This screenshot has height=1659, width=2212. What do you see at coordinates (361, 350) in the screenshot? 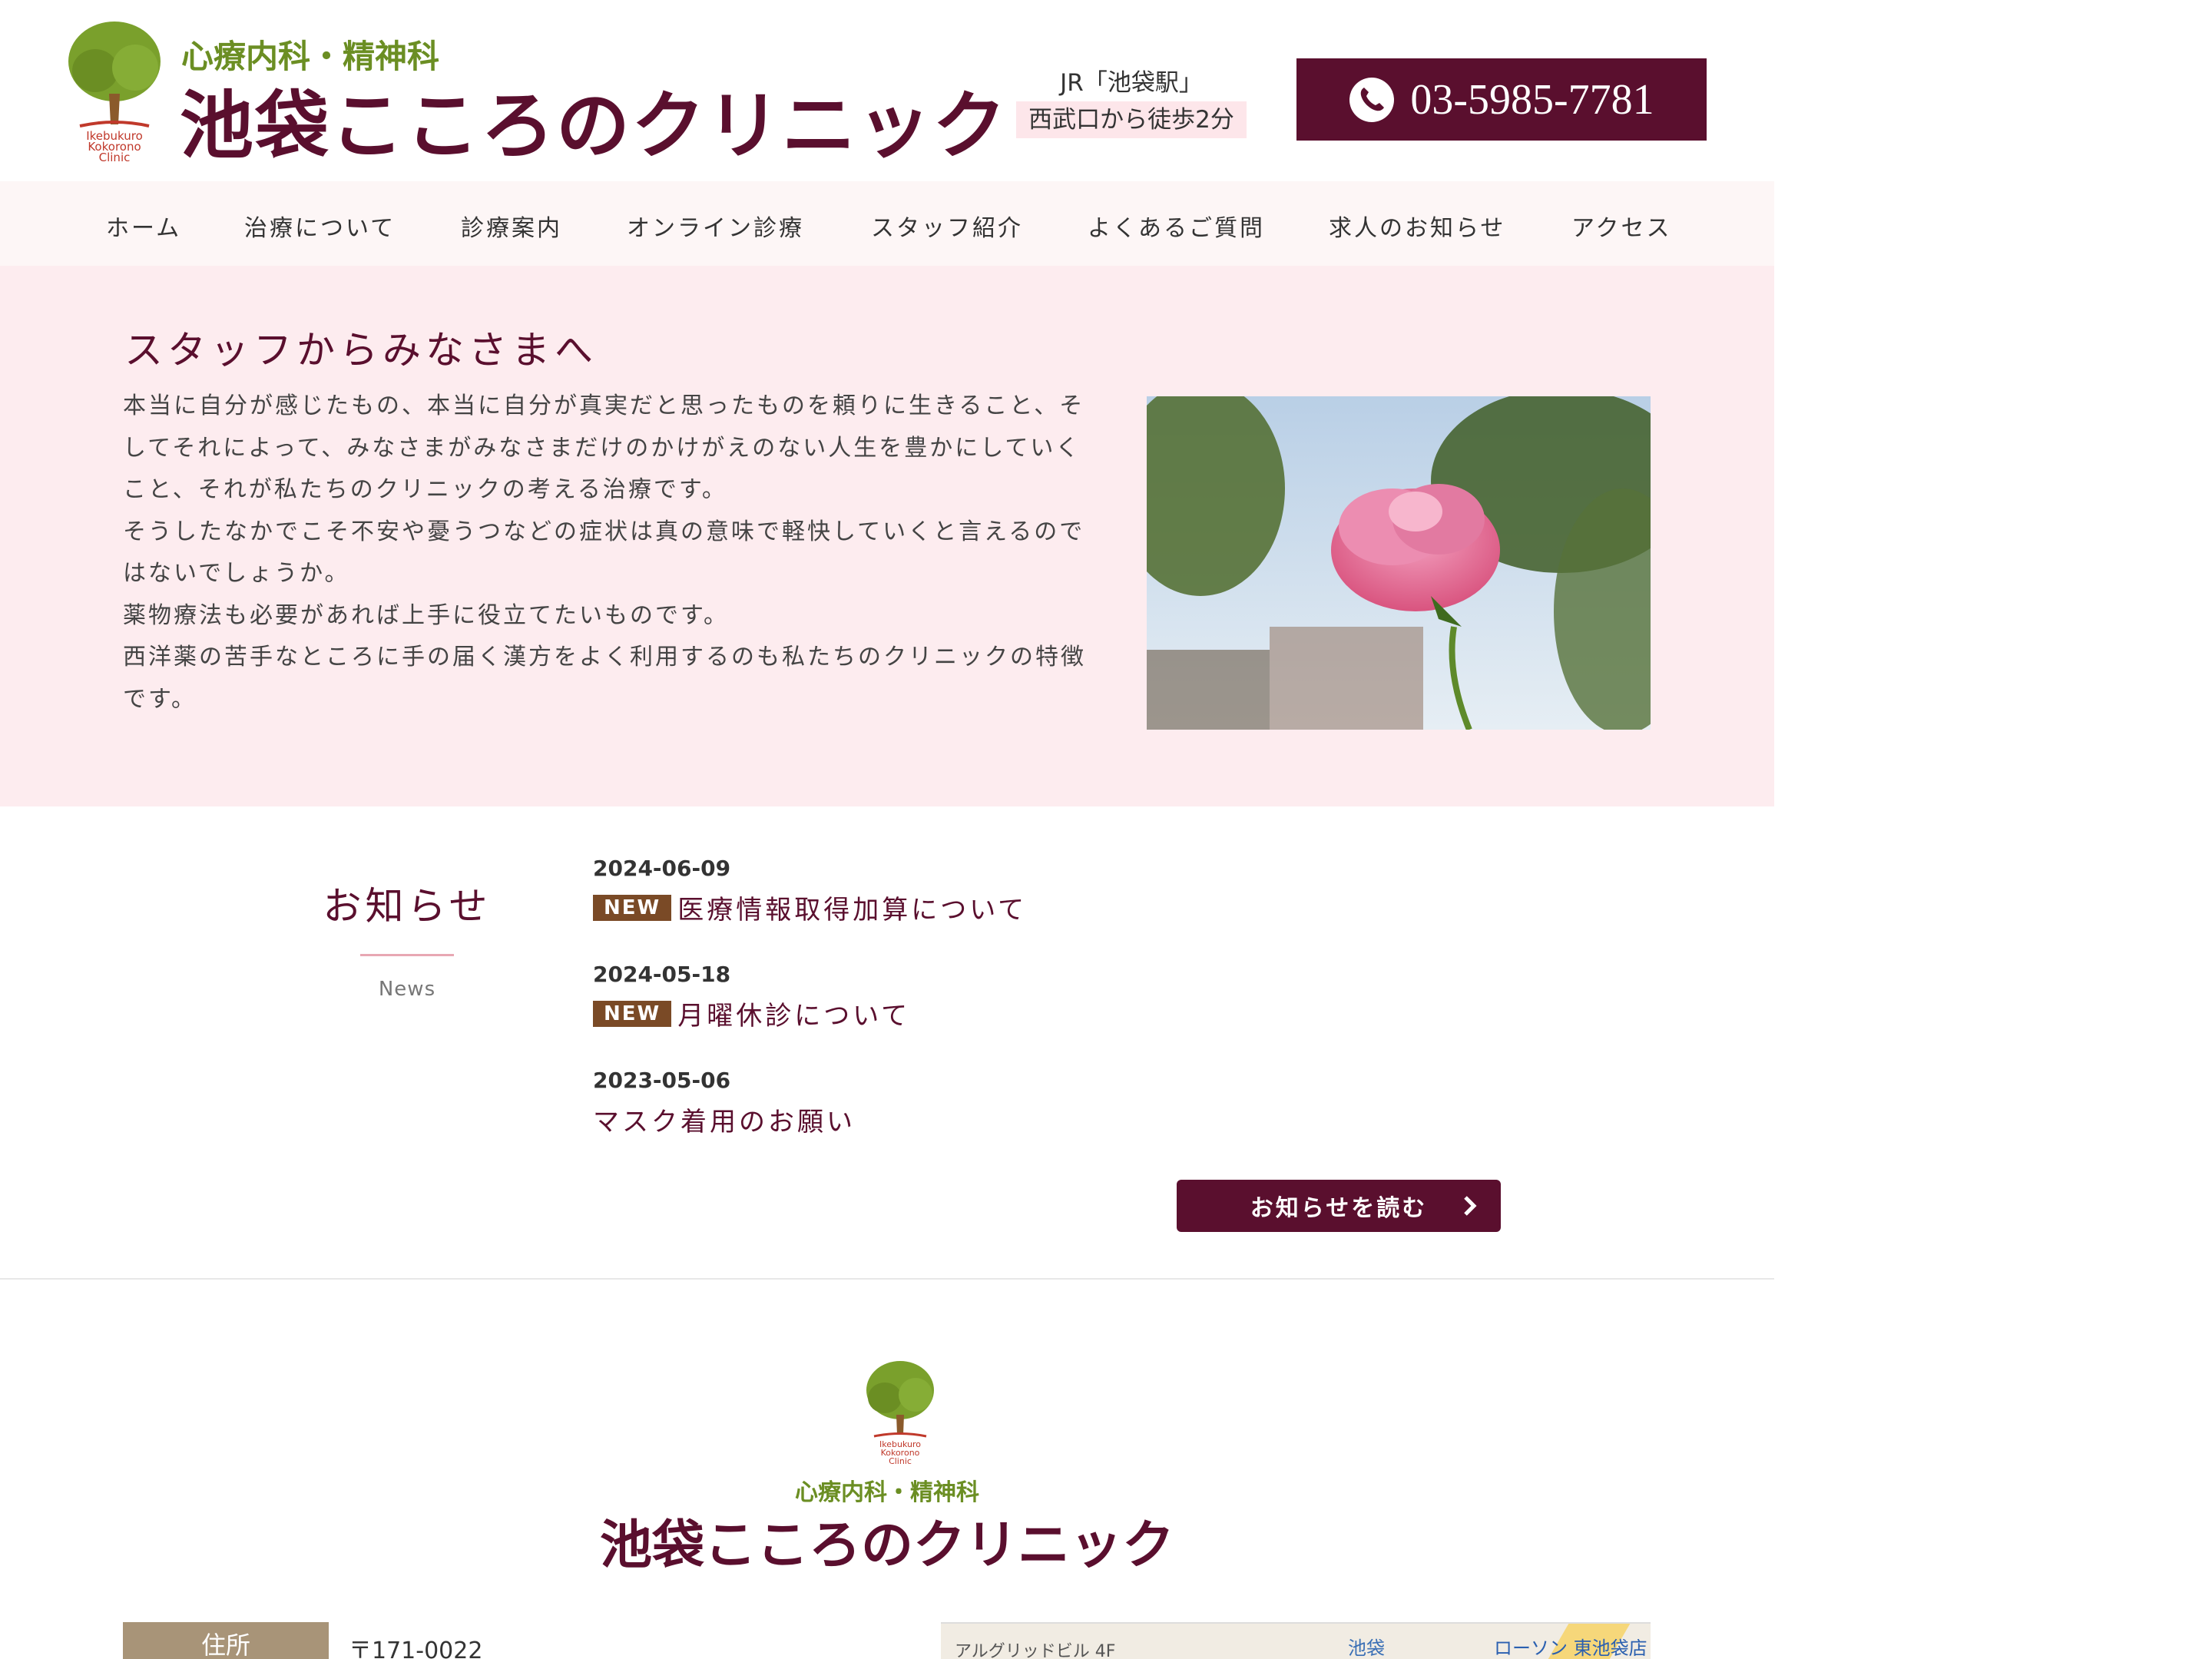
I see `section-title: スタッフからみなさまへ` at bounding box center [361, 350].